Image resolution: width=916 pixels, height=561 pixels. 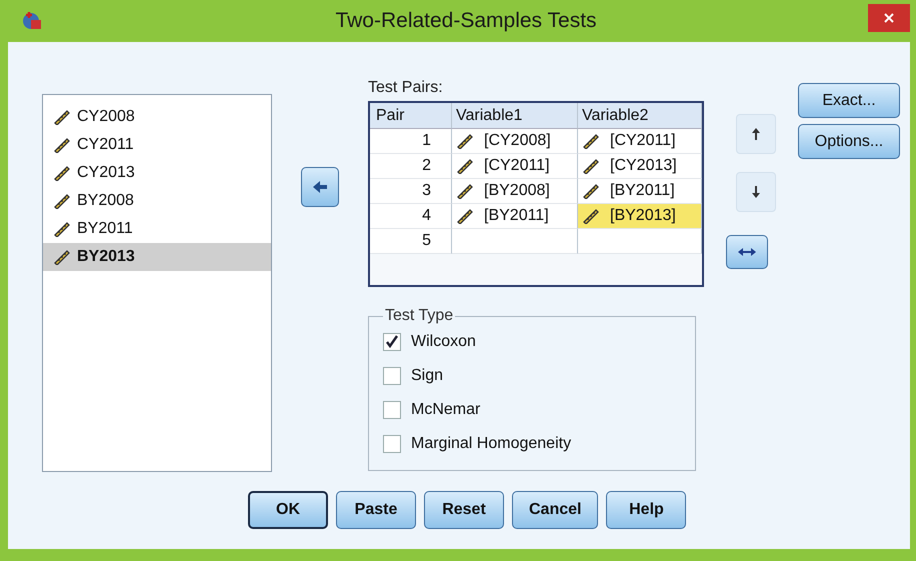 I want to click on dialog-button: OK, so click(x=288, y=510).